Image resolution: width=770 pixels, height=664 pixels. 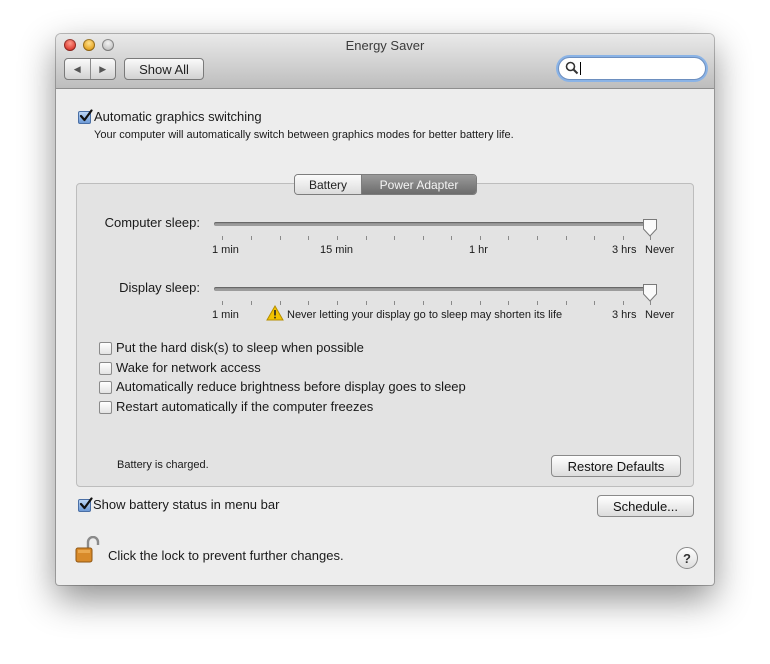 I want to click on forward-button: ▶, so click(x=102, y=69).